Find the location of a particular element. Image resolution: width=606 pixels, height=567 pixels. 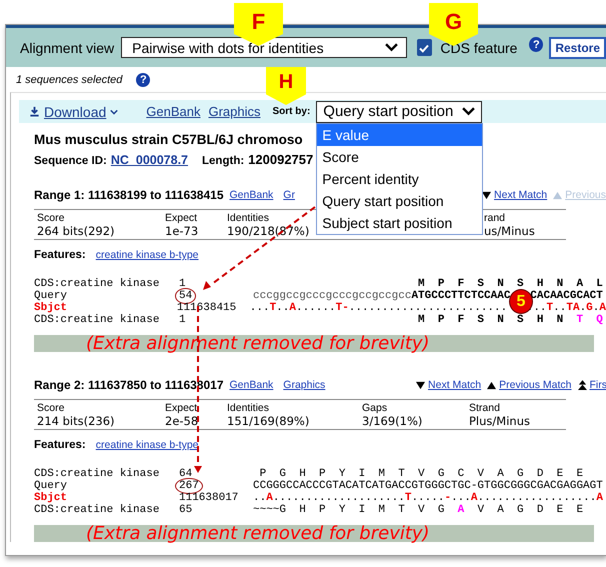

sequence-text: M P F S N S H N A L is located at coordinates (510, 284).